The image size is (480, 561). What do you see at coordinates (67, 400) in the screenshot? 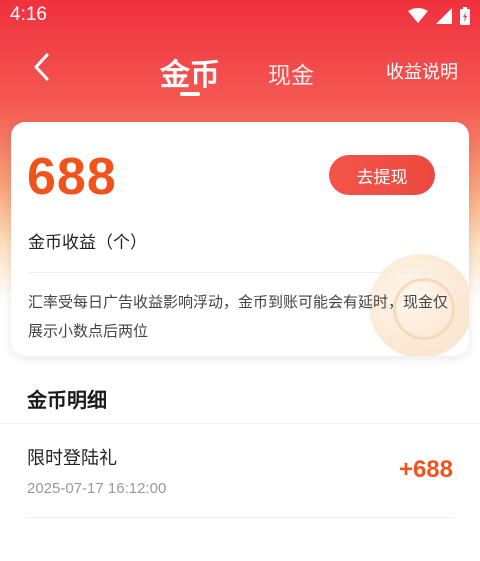
I see `coin-details-title: 金币明细` at bounding box center [67, 400].